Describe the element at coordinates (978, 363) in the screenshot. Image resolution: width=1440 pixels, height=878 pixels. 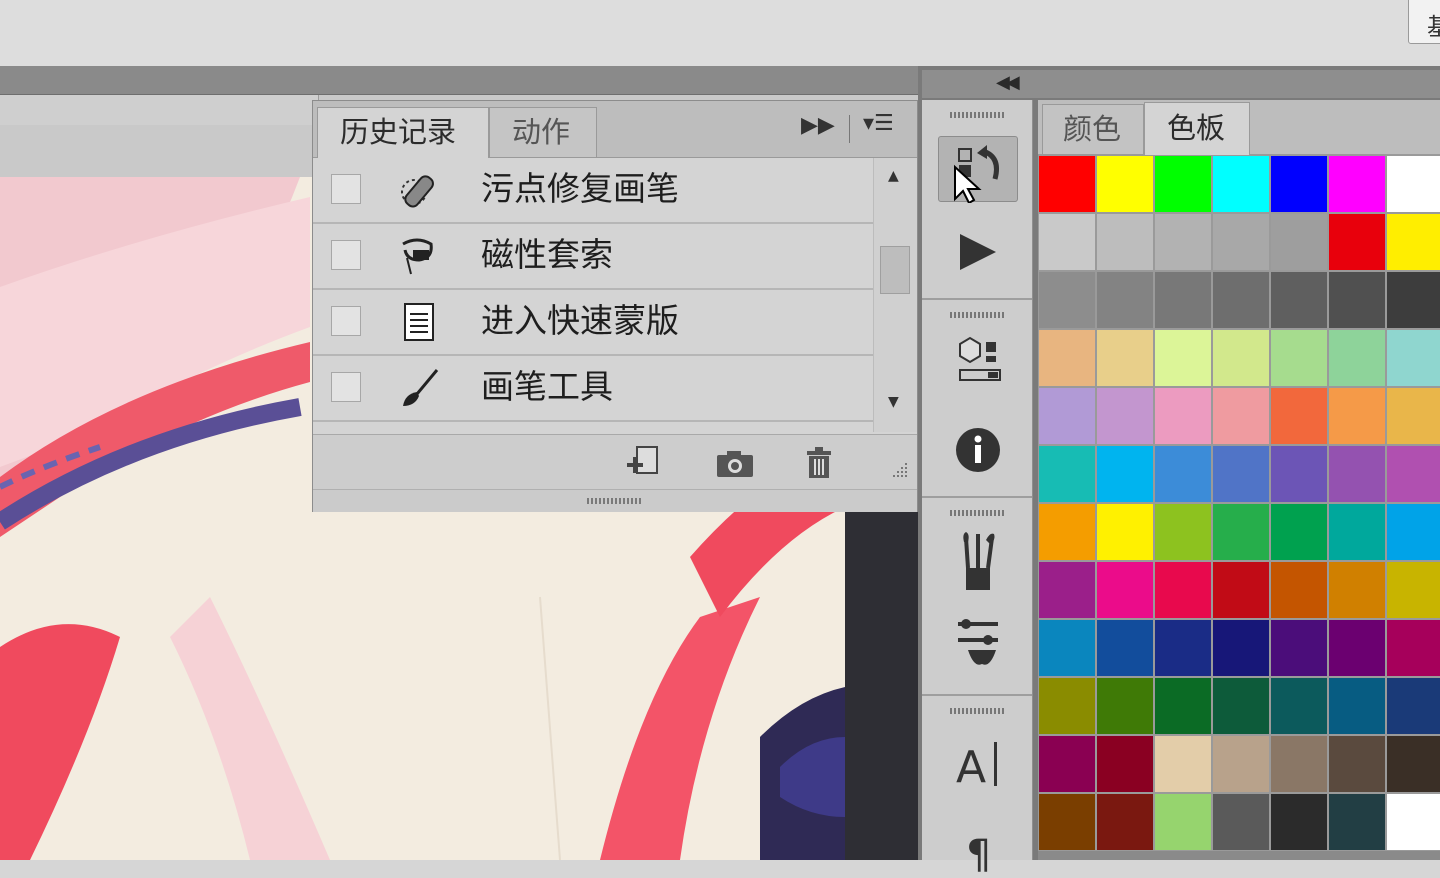
I see `3d-panel-button` at that location.